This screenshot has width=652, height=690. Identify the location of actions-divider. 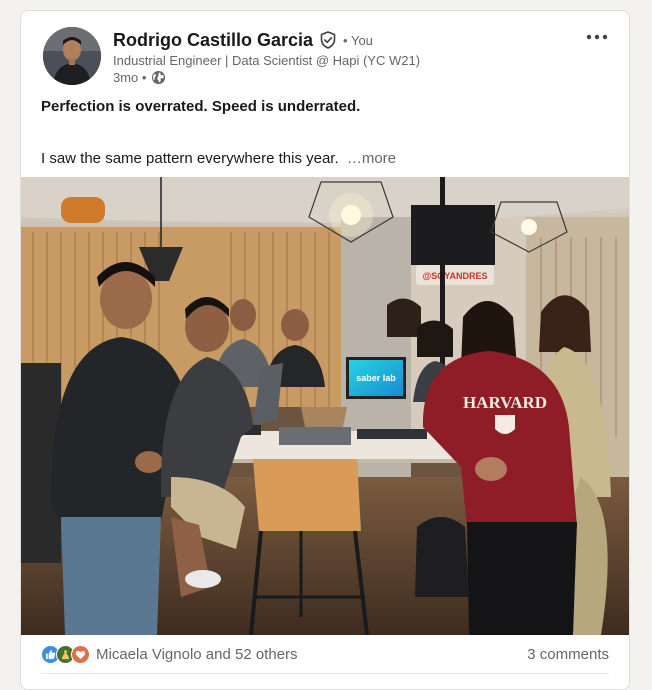
(325, 673).